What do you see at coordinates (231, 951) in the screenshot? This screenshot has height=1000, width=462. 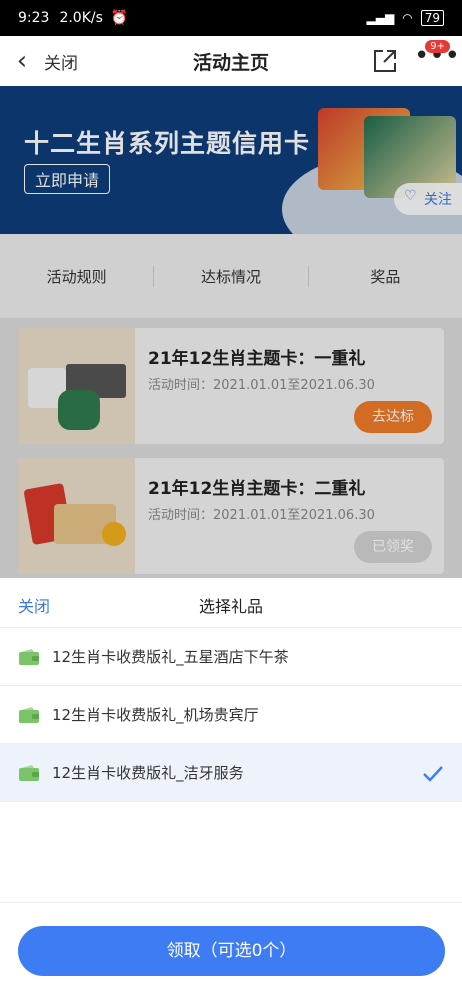 I see `claim-button: 领取（可选0个）` at bounding box center [231, 951].